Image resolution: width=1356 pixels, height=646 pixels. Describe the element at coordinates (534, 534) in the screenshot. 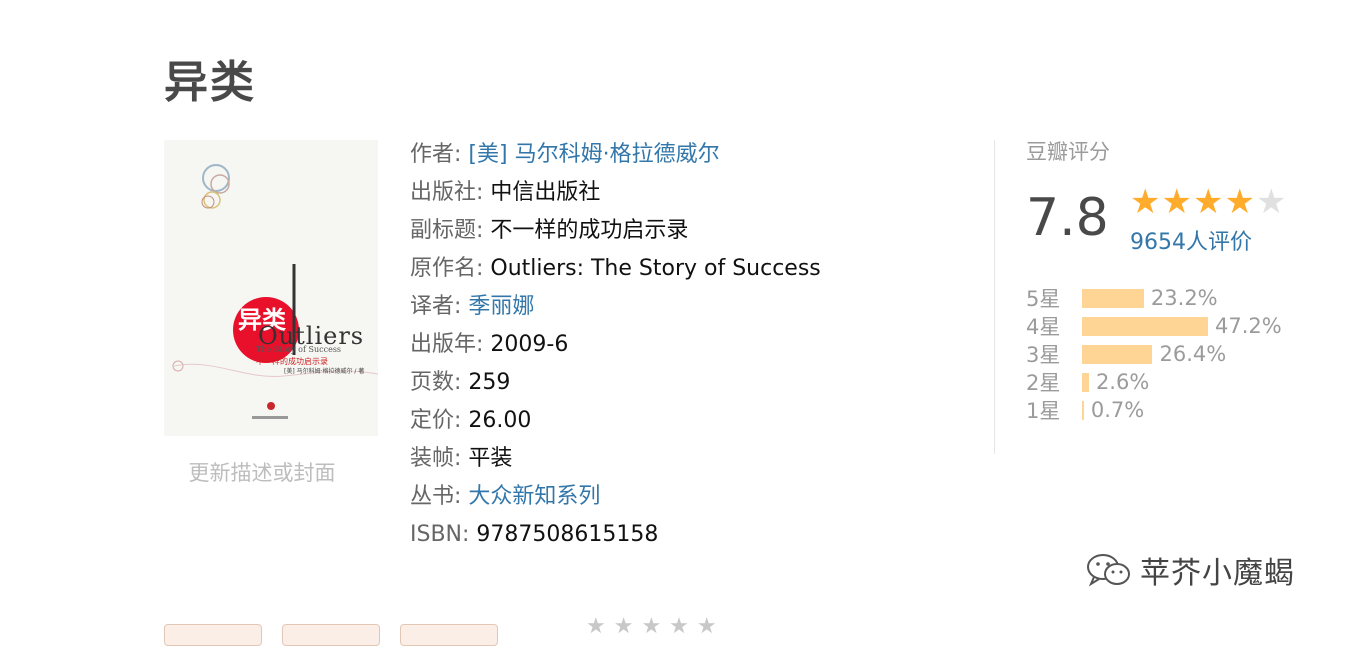

I see `info-isbn: ISBN: 9787508615158` at that location.